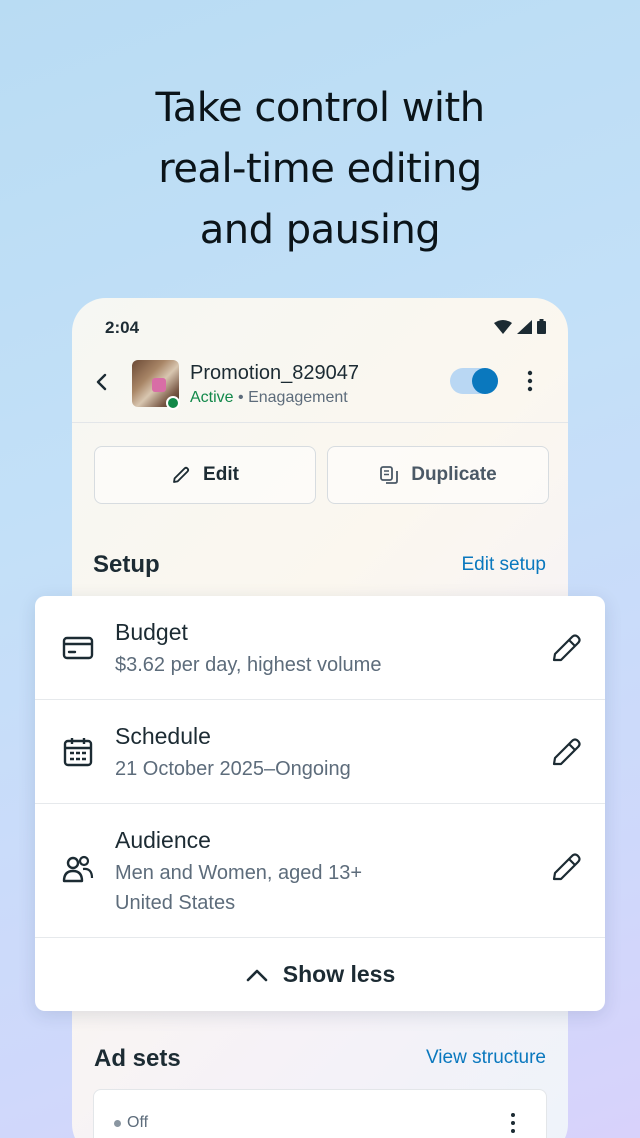 This screenshot has width=640, height=1138. What do you see at coordinates (320, 1113) in the screenshot?
I see `ad-set-card: Off` at bounding box center [320, 1113].